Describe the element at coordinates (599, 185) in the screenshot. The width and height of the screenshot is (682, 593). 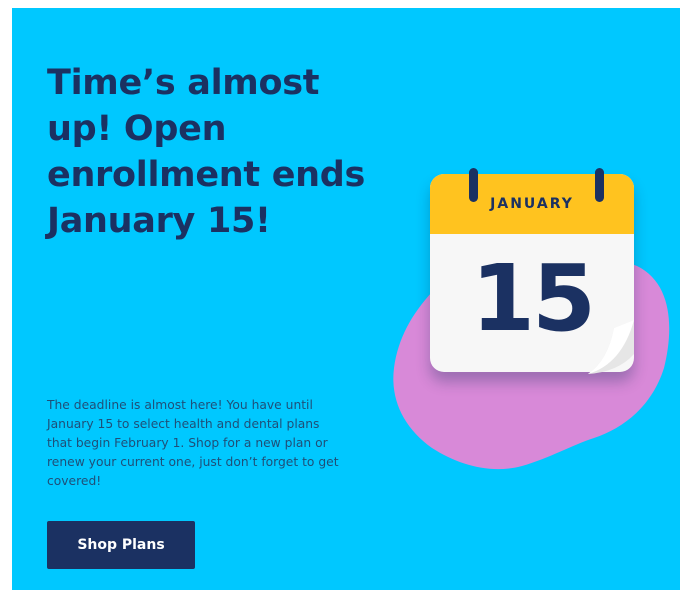
I see `calendar-ring-right` at that location.